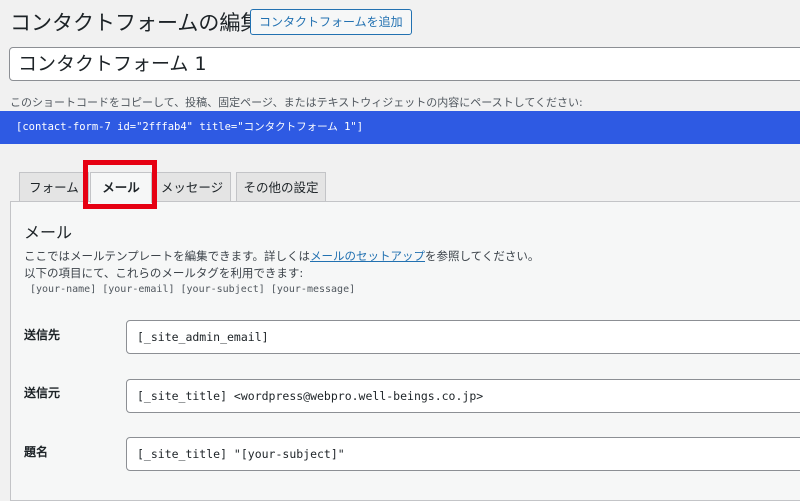  I want to click on tab-form: フォーム, so click(54, 187).